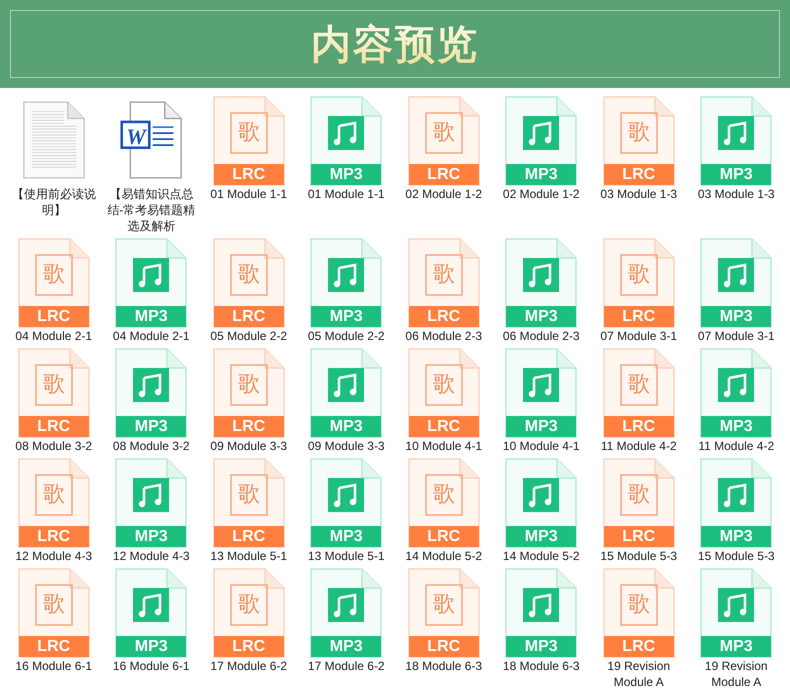 This screenshot has height=698, width=790. I want to click on file-name: 06 Module 2-3, so click(444, 336).